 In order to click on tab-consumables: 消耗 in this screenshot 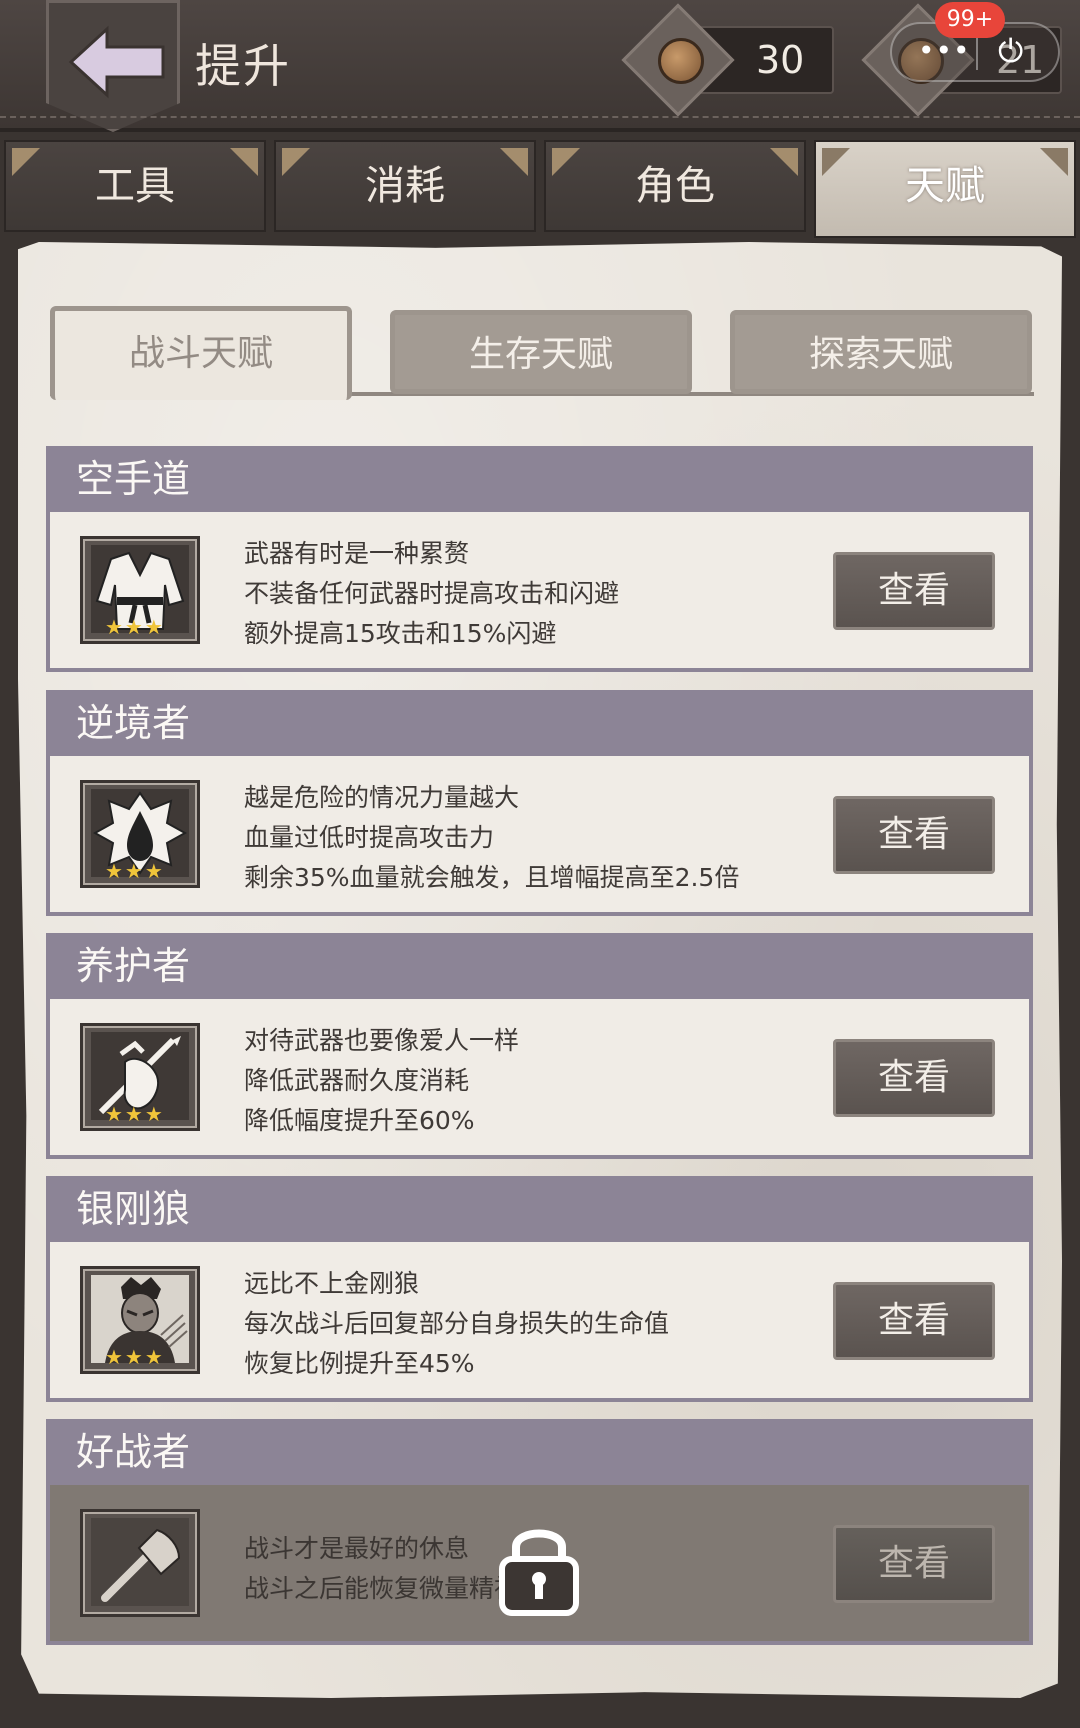, I will do `click(405, 186)`.